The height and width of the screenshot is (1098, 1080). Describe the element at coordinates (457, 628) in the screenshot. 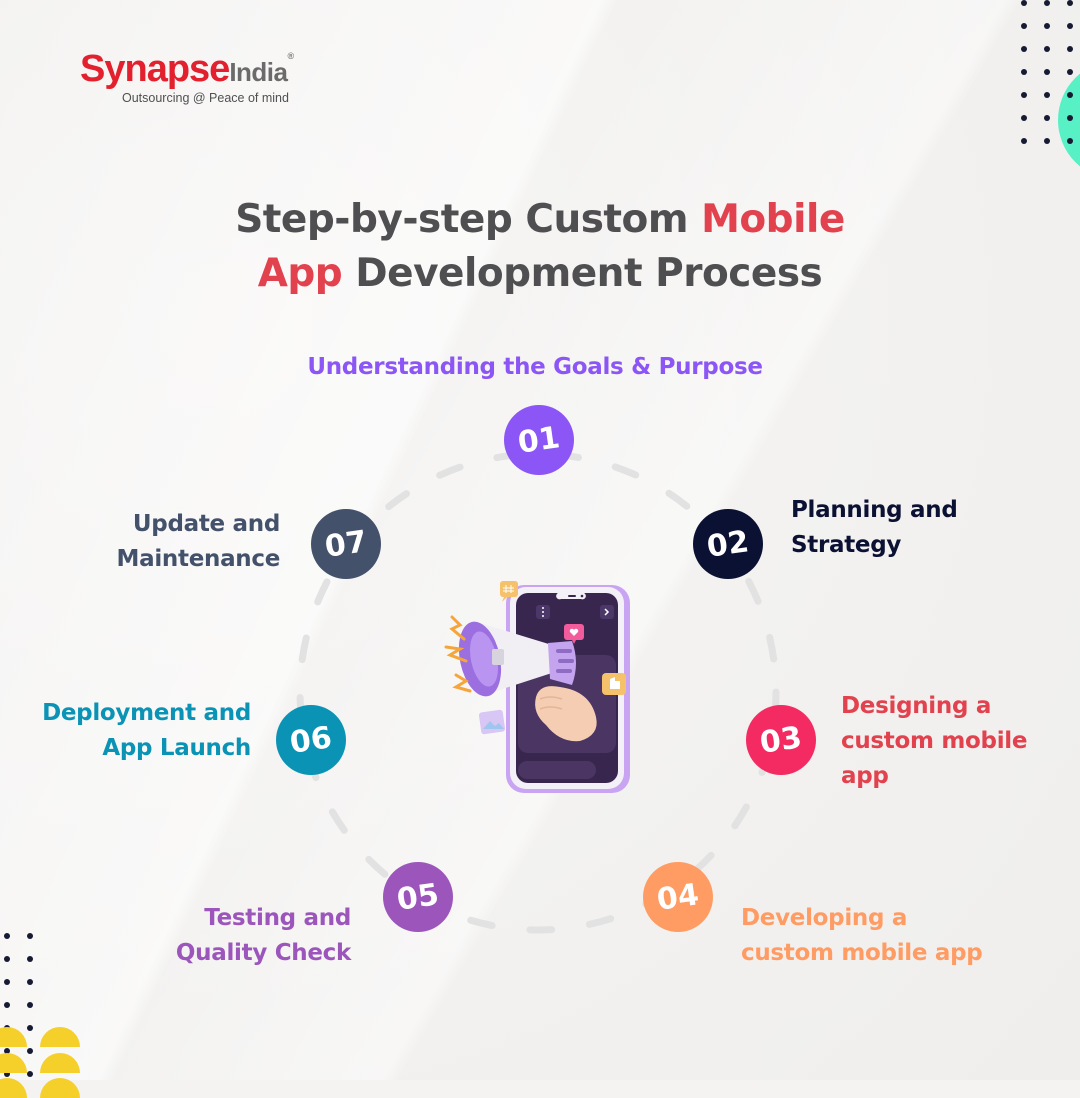

I see `sound-wave-icon` at that location.